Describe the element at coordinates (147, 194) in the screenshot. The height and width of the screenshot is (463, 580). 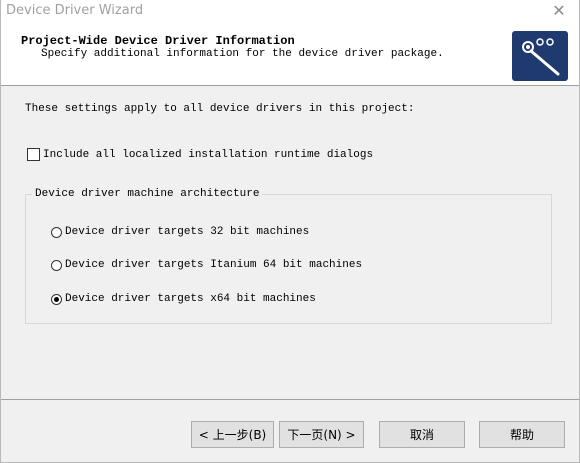
I see `group-label: Device driver machine architecture` at that location.